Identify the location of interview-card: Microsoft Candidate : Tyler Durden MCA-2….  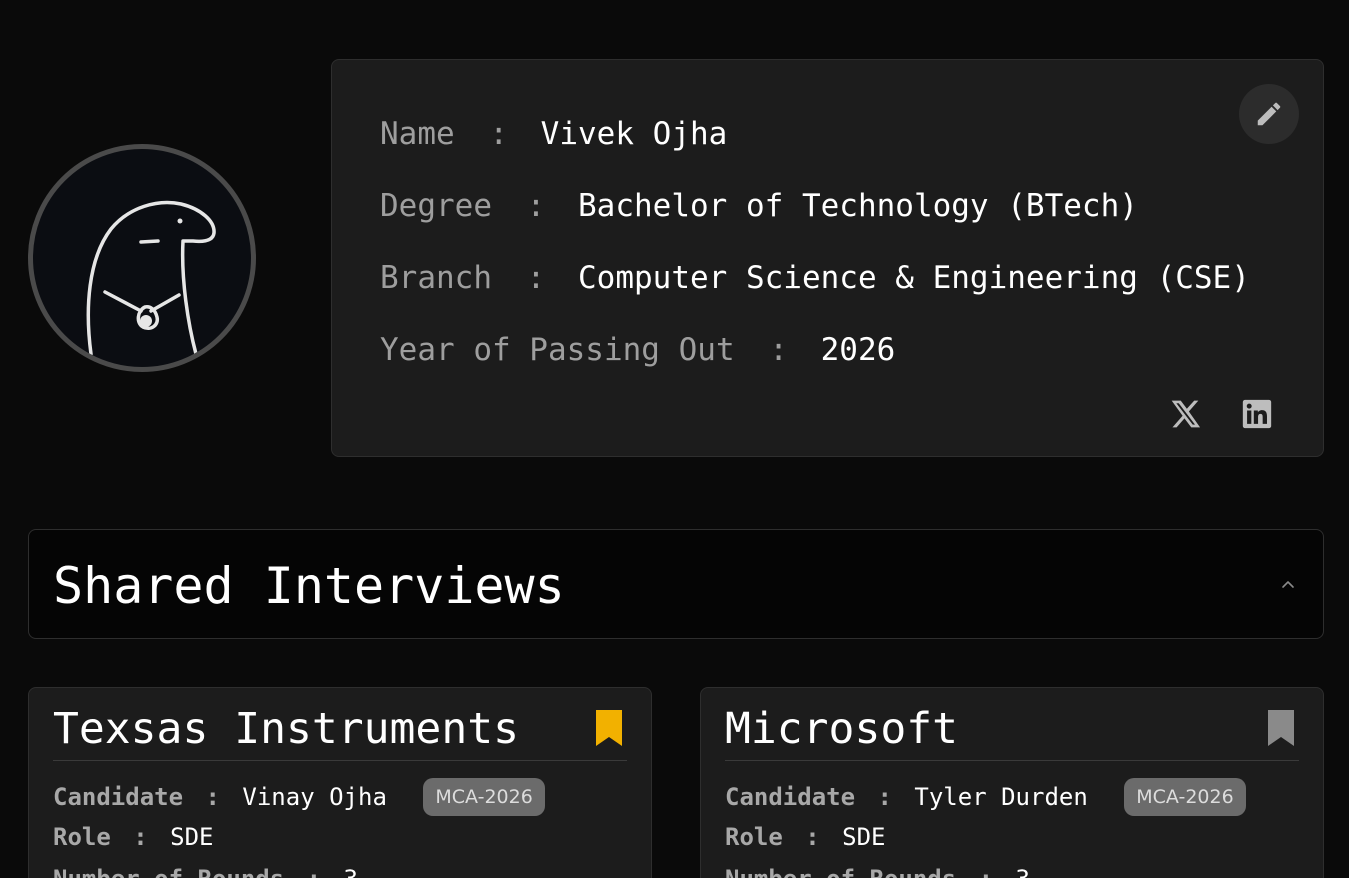
(1012, 782).